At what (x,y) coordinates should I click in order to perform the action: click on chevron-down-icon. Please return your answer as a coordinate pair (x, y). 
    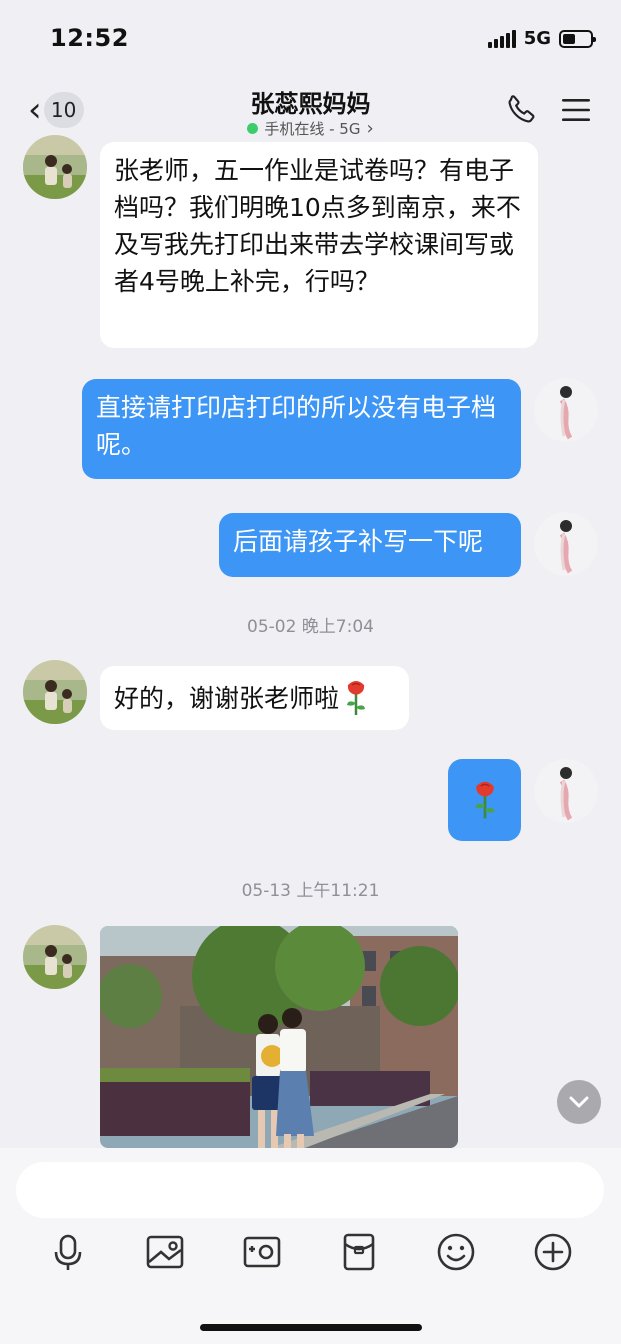
    Looking at the image, I should click on (579, 1102).